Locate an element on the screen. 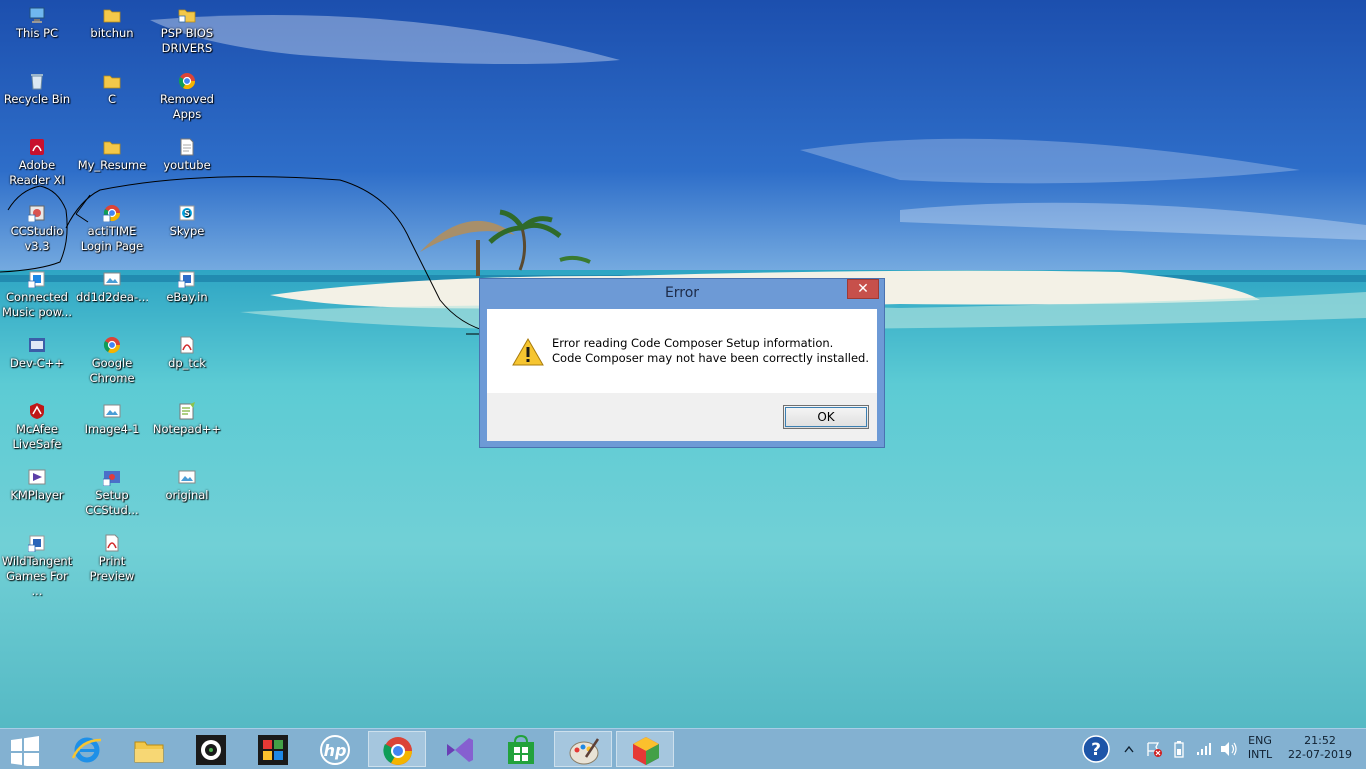  dialog-title: Error is located at coordinates (682, 293).